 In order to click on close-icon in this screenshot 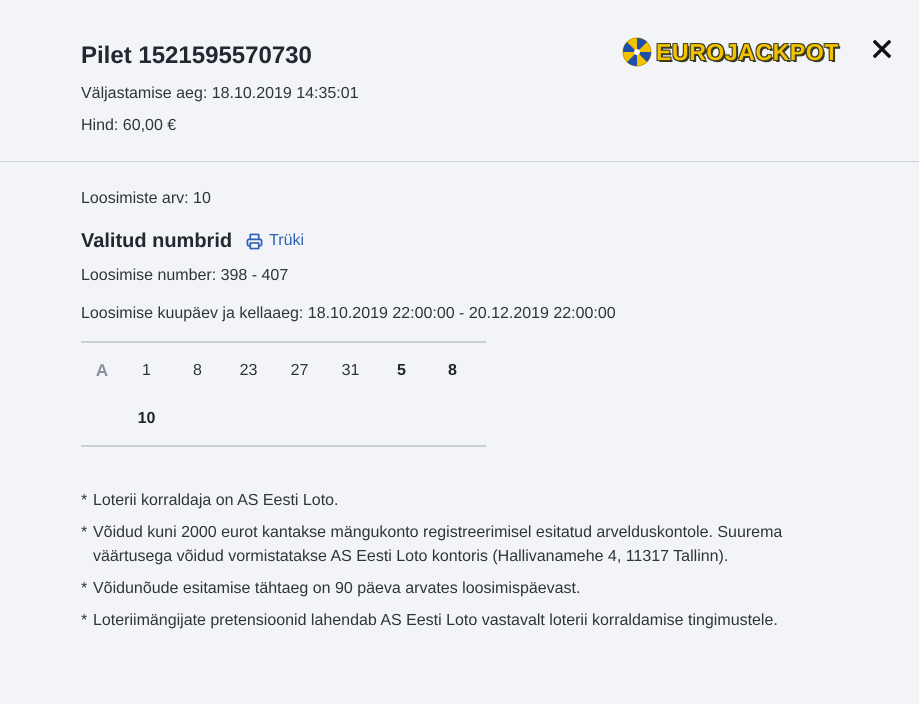, I will do `click(882, 49)`.